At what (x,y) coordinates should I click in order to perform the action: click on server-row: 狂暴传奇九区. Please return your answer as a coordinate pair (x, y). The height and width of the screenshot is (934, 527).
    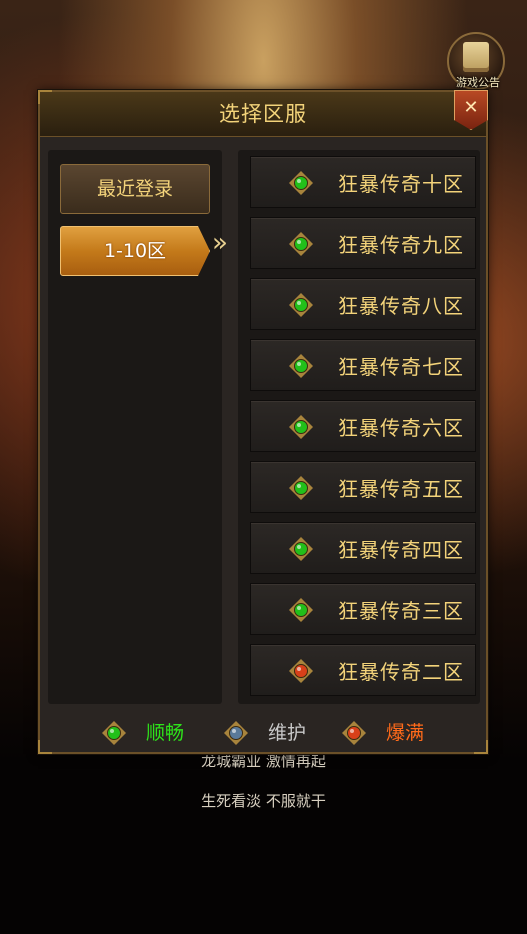
    Looking at the image, I should click on (363, 243).